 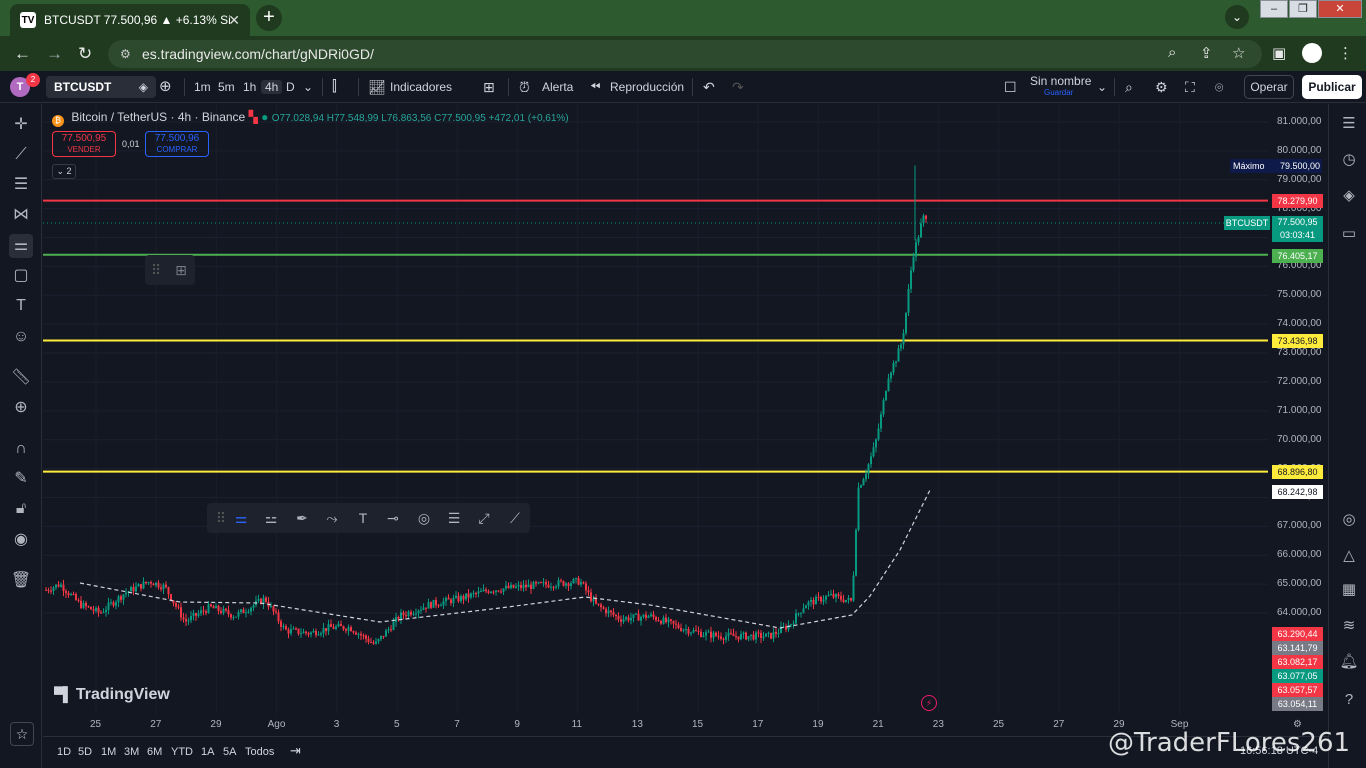 I want to click on replay-icon: ⏪︎, so click(x=595, y=87).